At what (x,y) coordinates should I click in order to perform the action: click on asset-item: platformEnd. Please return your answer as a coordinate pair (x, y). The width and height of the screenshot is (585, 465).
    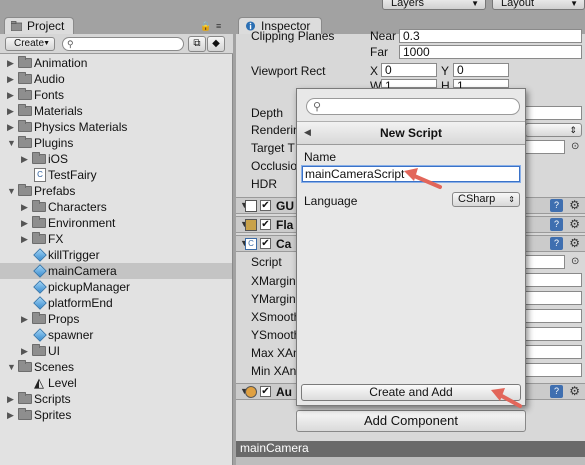
    Looking at the image, I should click on (116, 303).